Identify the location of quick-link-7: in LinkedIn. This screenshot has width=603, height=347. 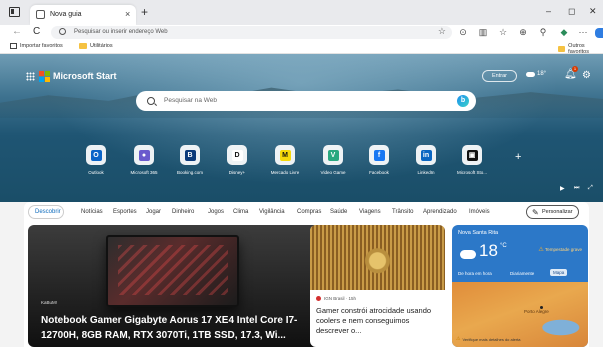
(426, 160).